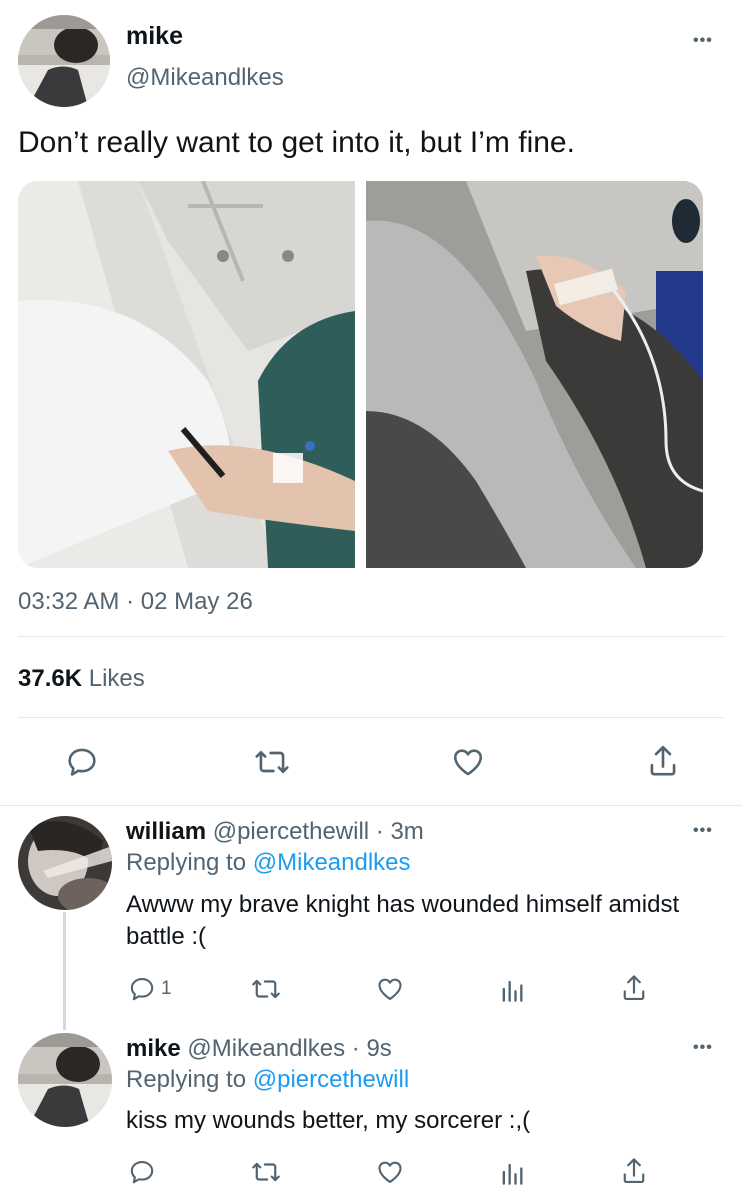  What do you see at coordinates (135, 602) in the screenshot?
I see `tweet-timestamp: 03:32 AM · 02 May 26` at bounding box center [135, 602].